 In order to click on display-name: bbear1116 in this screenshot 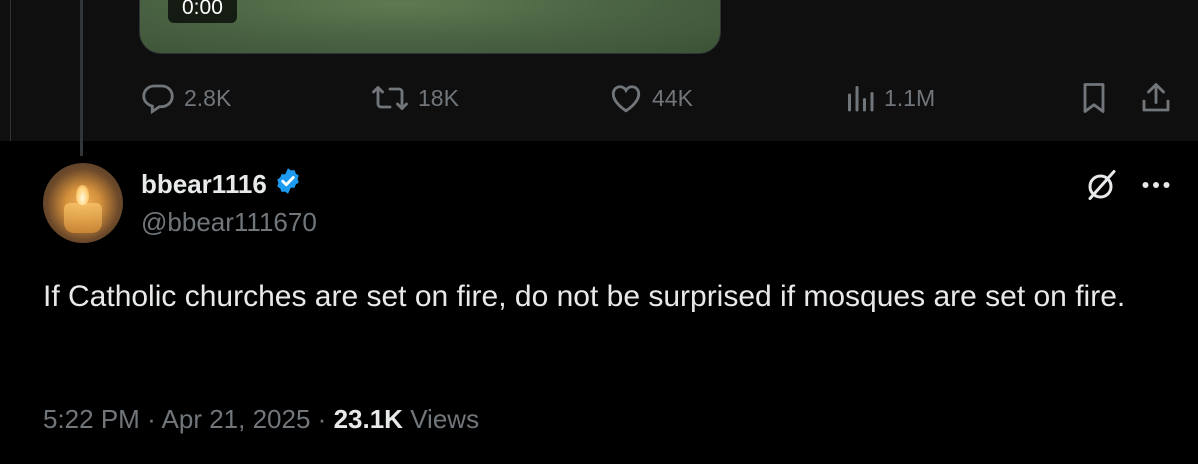, I will do `click(204, 184)`.